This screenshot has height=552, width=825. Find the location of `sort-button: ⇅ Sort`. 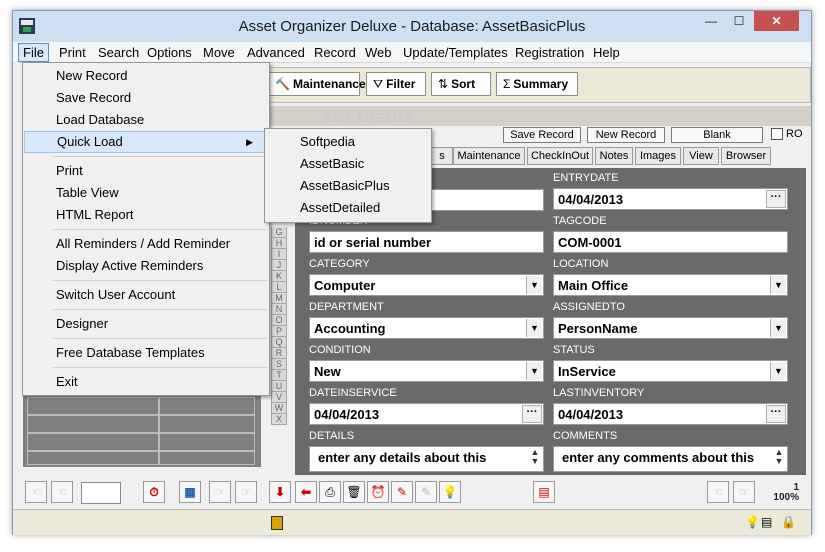

sort-button: ⇅ Sort is located at coordinates (461, 84).